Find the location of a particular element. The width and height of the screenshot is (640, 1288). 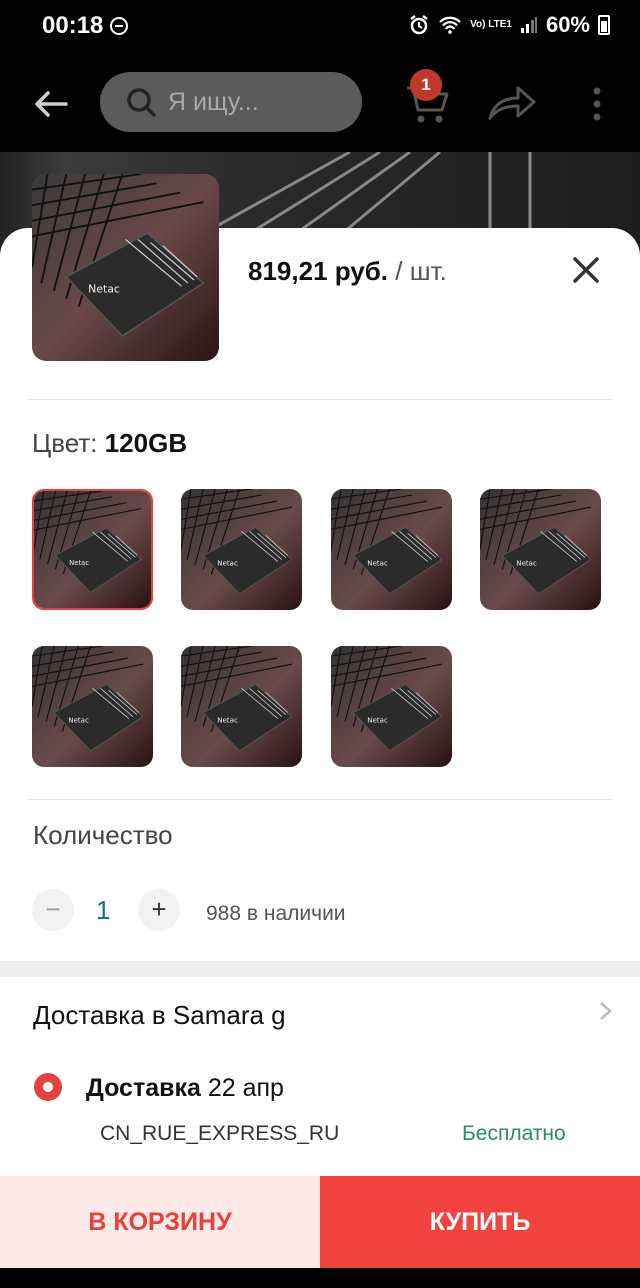

stock-count: 988 в наличии is located at coordinates (276, 913).